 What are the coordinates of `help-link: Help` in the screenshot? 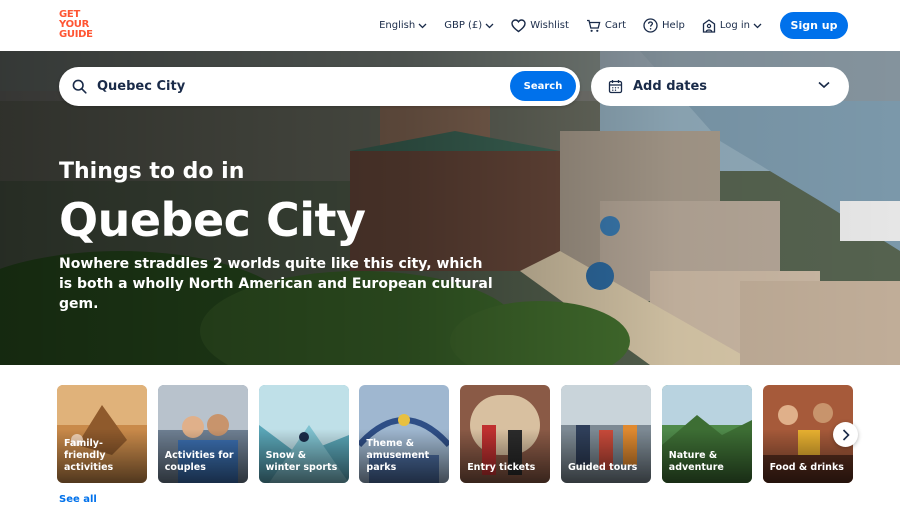 It's located at (664, 25).